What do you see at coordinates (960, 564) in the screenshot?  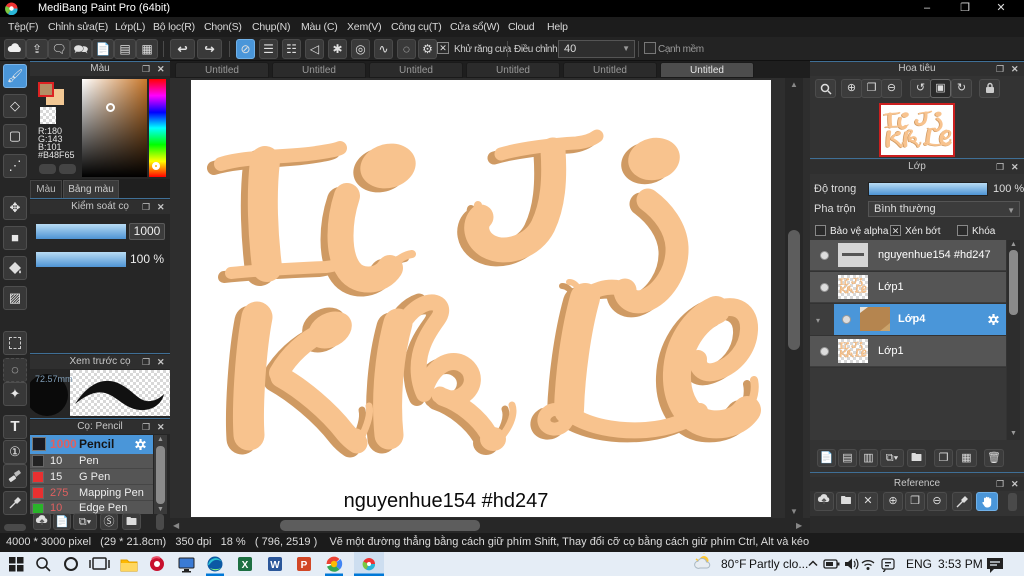 I see `svg-text: 3:53 PM` at bounding box center [960, 564].